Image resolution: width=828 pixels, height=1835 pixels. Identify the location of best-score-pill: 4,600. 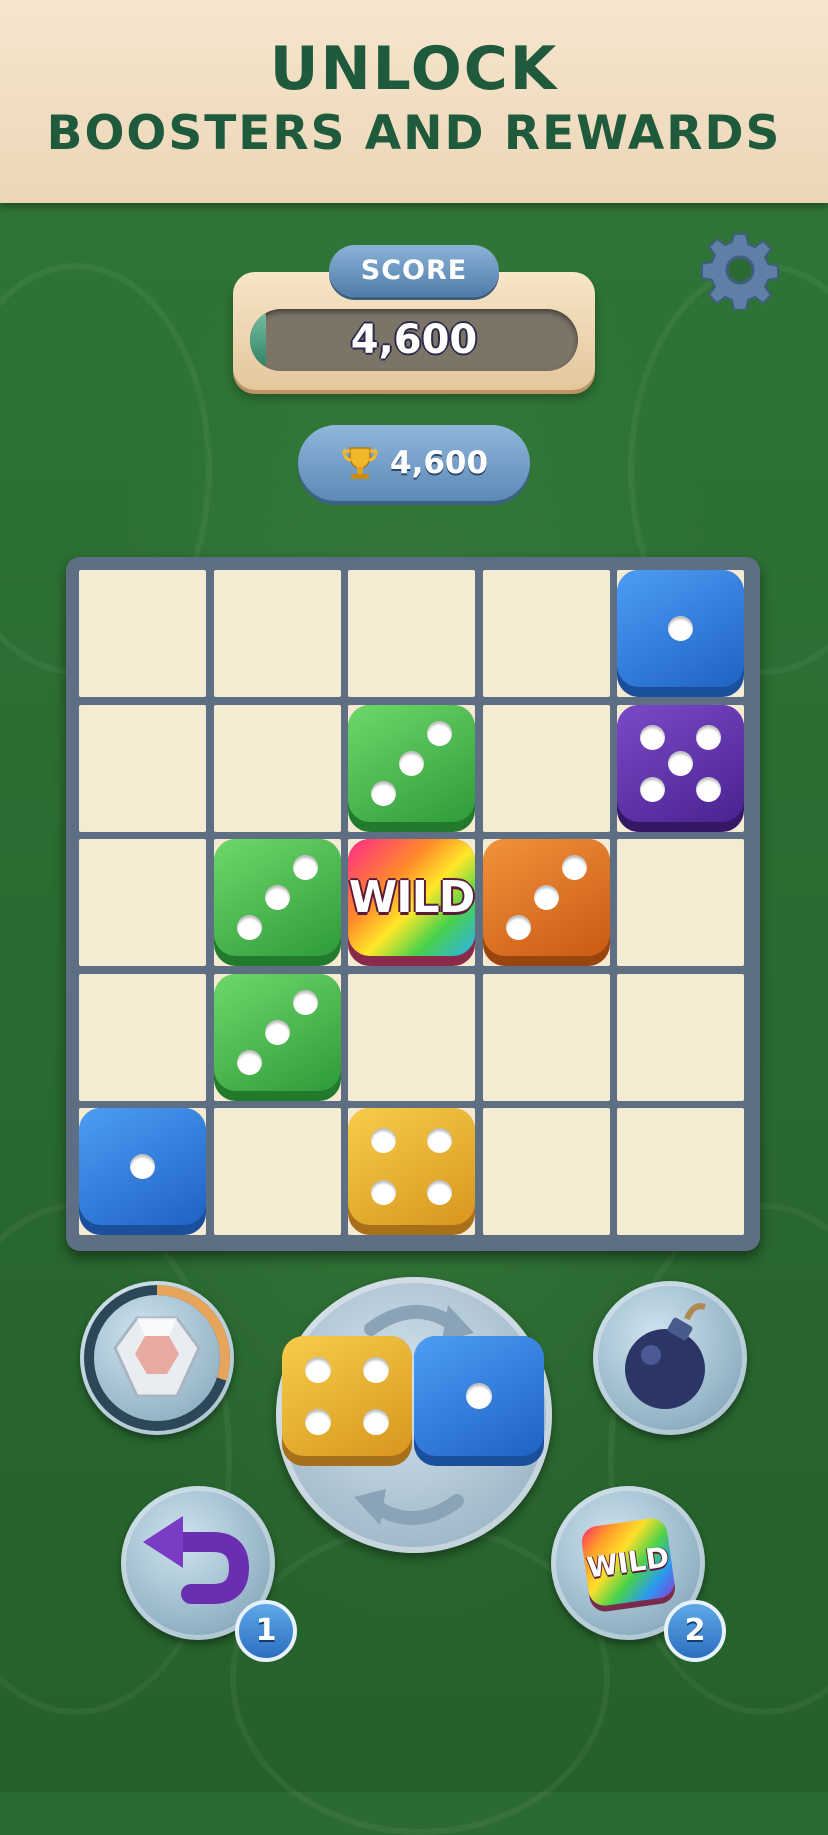
(414, 463).